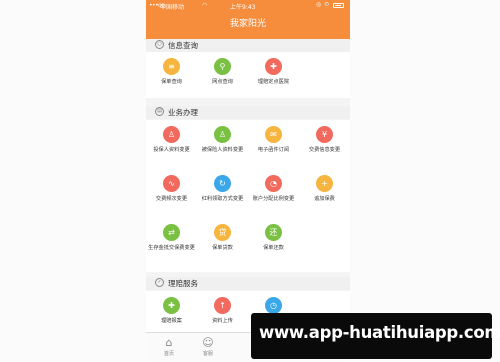 This screenshot has height=362, width=500. What do you see at coordinates (222, 82) in the screenshot?
I see `menu-item-label: 网点查询` at bounding box center [222, 82].